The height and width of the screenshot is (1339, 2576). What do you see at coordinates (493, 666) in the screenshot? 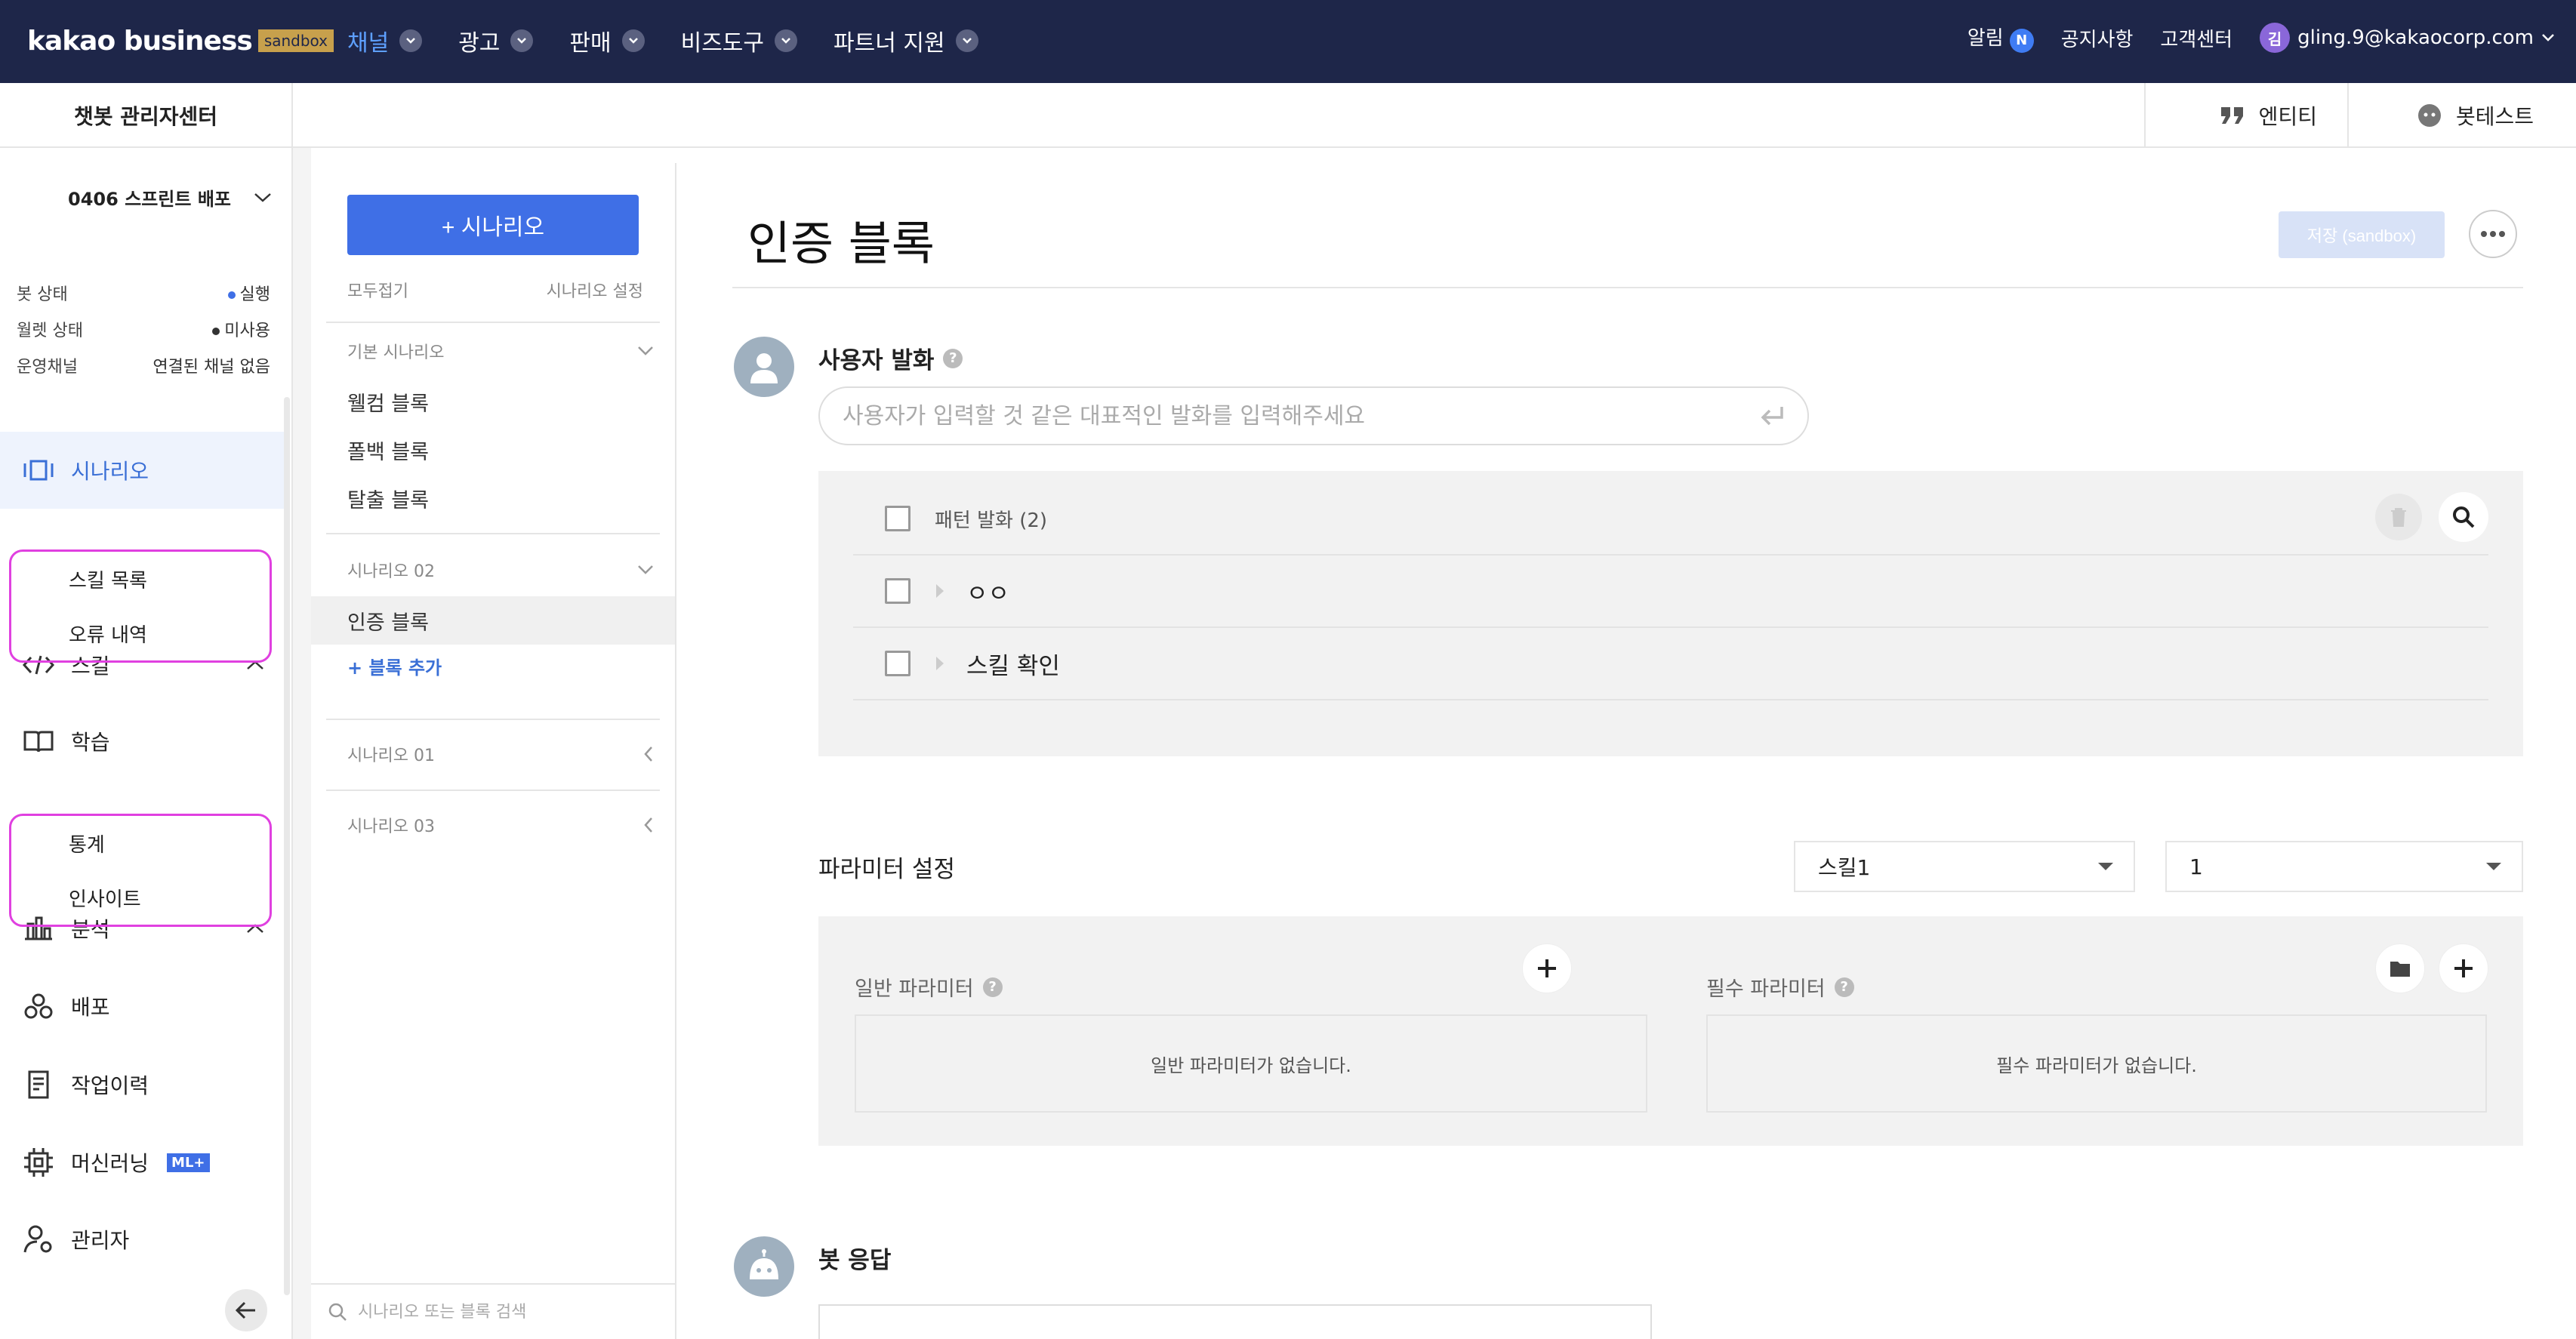
I see `add-block-button: + 블록 추가` at bounding box center [493, 666].